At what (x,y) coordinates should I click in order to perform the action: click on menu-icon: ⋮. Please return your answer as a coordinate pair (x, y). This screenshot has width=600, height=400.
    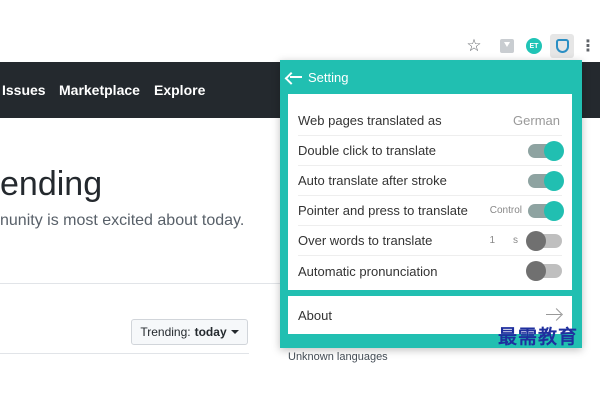
    Looking at the image, I should click on (588, 46).